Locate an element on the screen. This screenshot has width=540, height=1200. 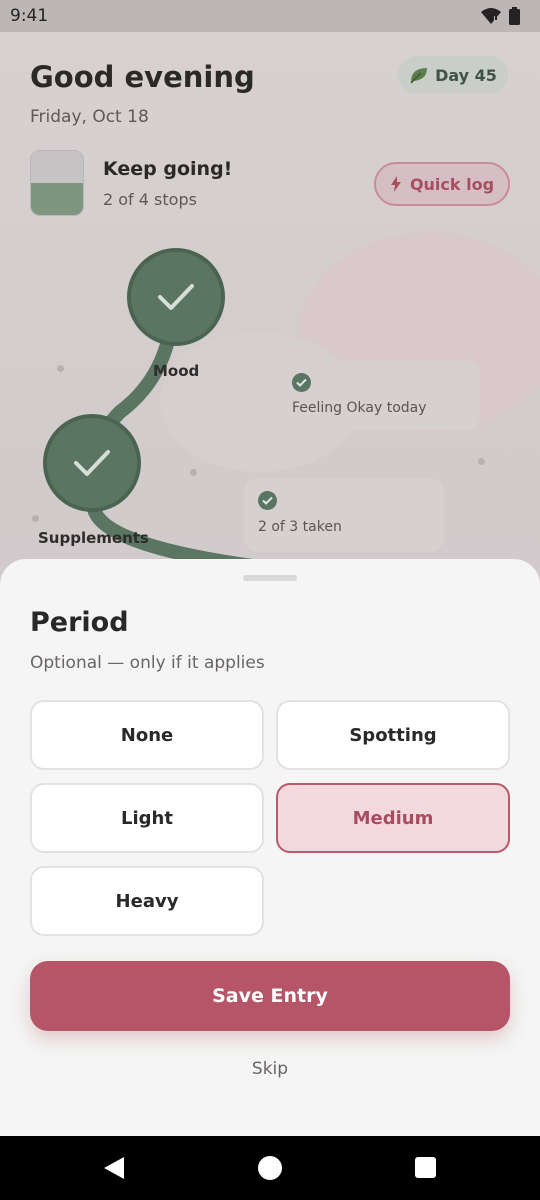
sheet-title: Period is located at coordinates (79, 622).